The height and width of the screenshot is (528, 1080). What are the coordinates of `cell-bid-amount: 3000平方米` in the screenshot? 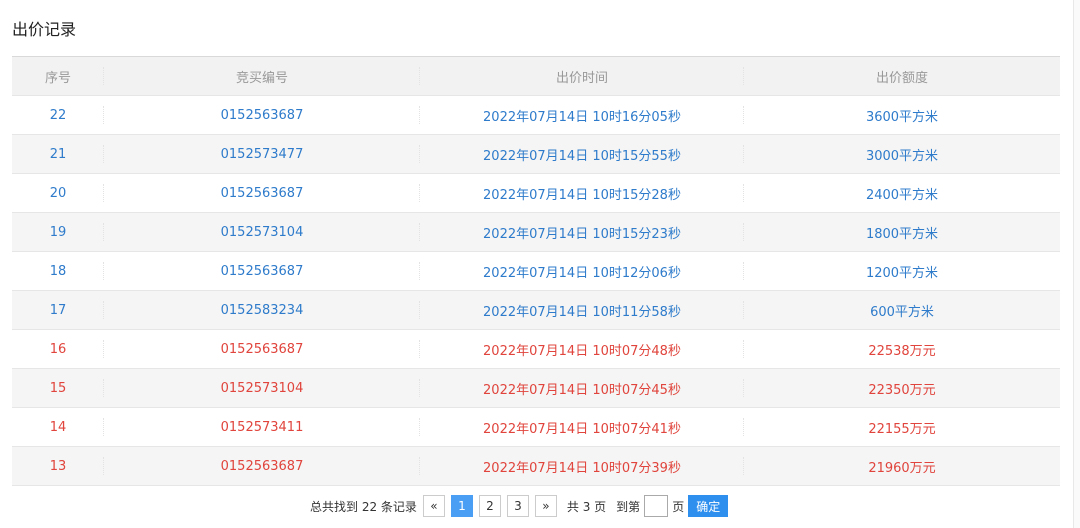 It's located at (902, 156).